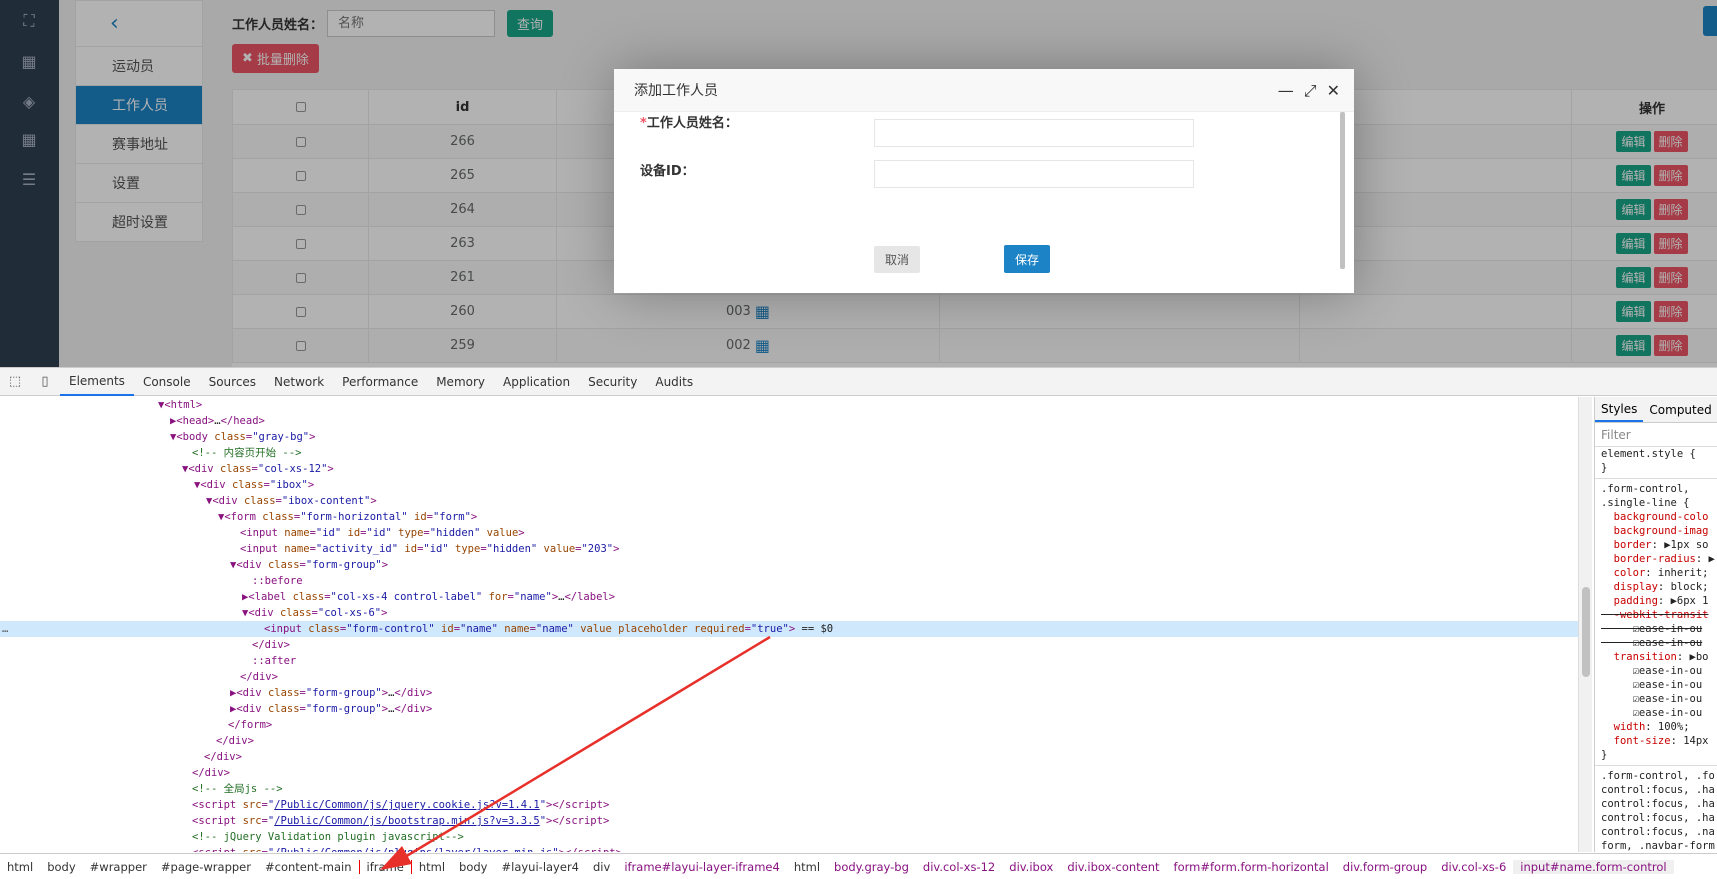 The width and height of the screenshot is (1717, 879). Describe the element at coordinates (1604, 755) in the screenshot. I see `style-rule: }` at that location.